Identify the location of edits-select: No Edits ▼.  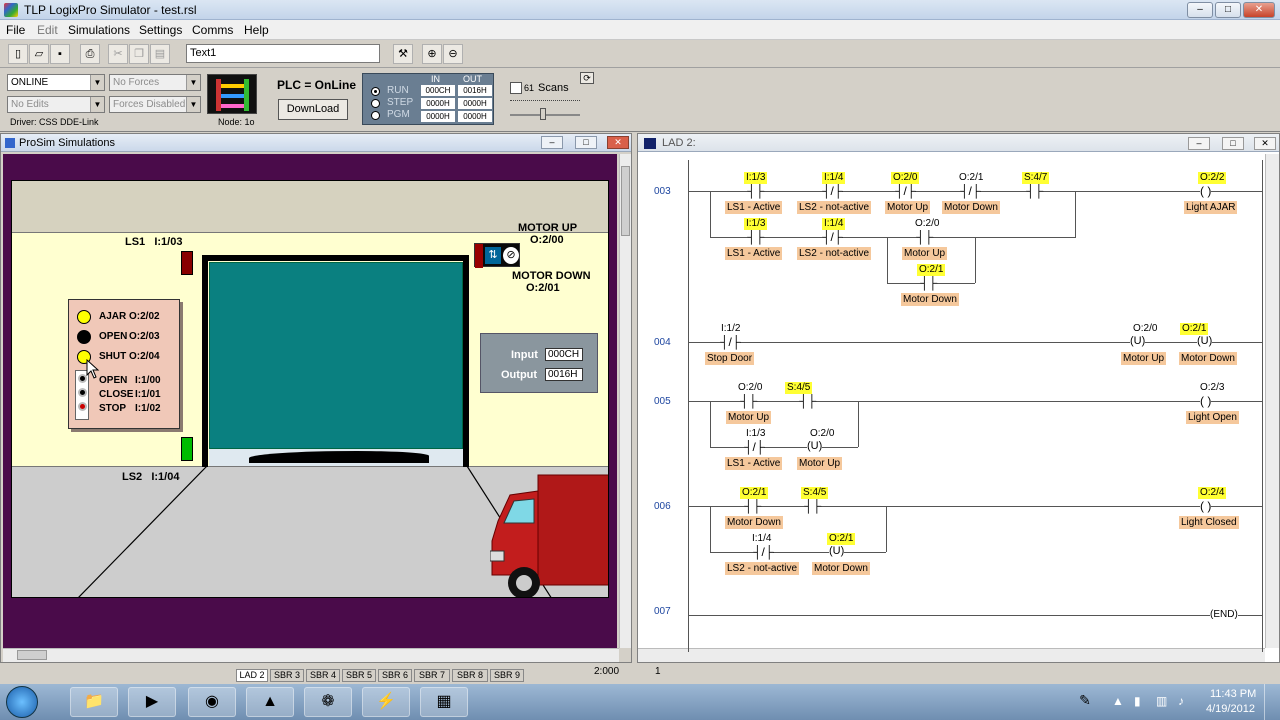
(56, 104).